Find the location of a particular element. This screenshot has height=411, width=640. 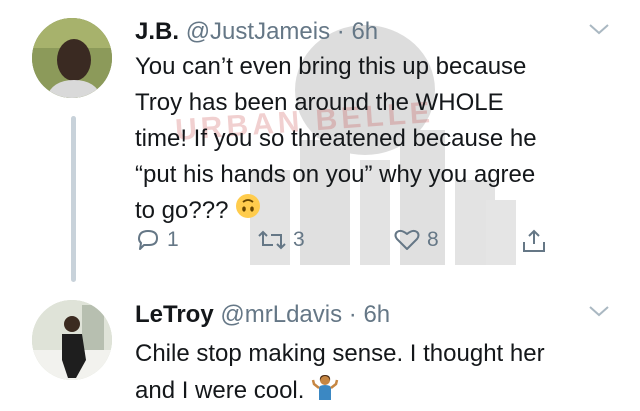

person-shrugging-icon is located at coordinates (325, 391).